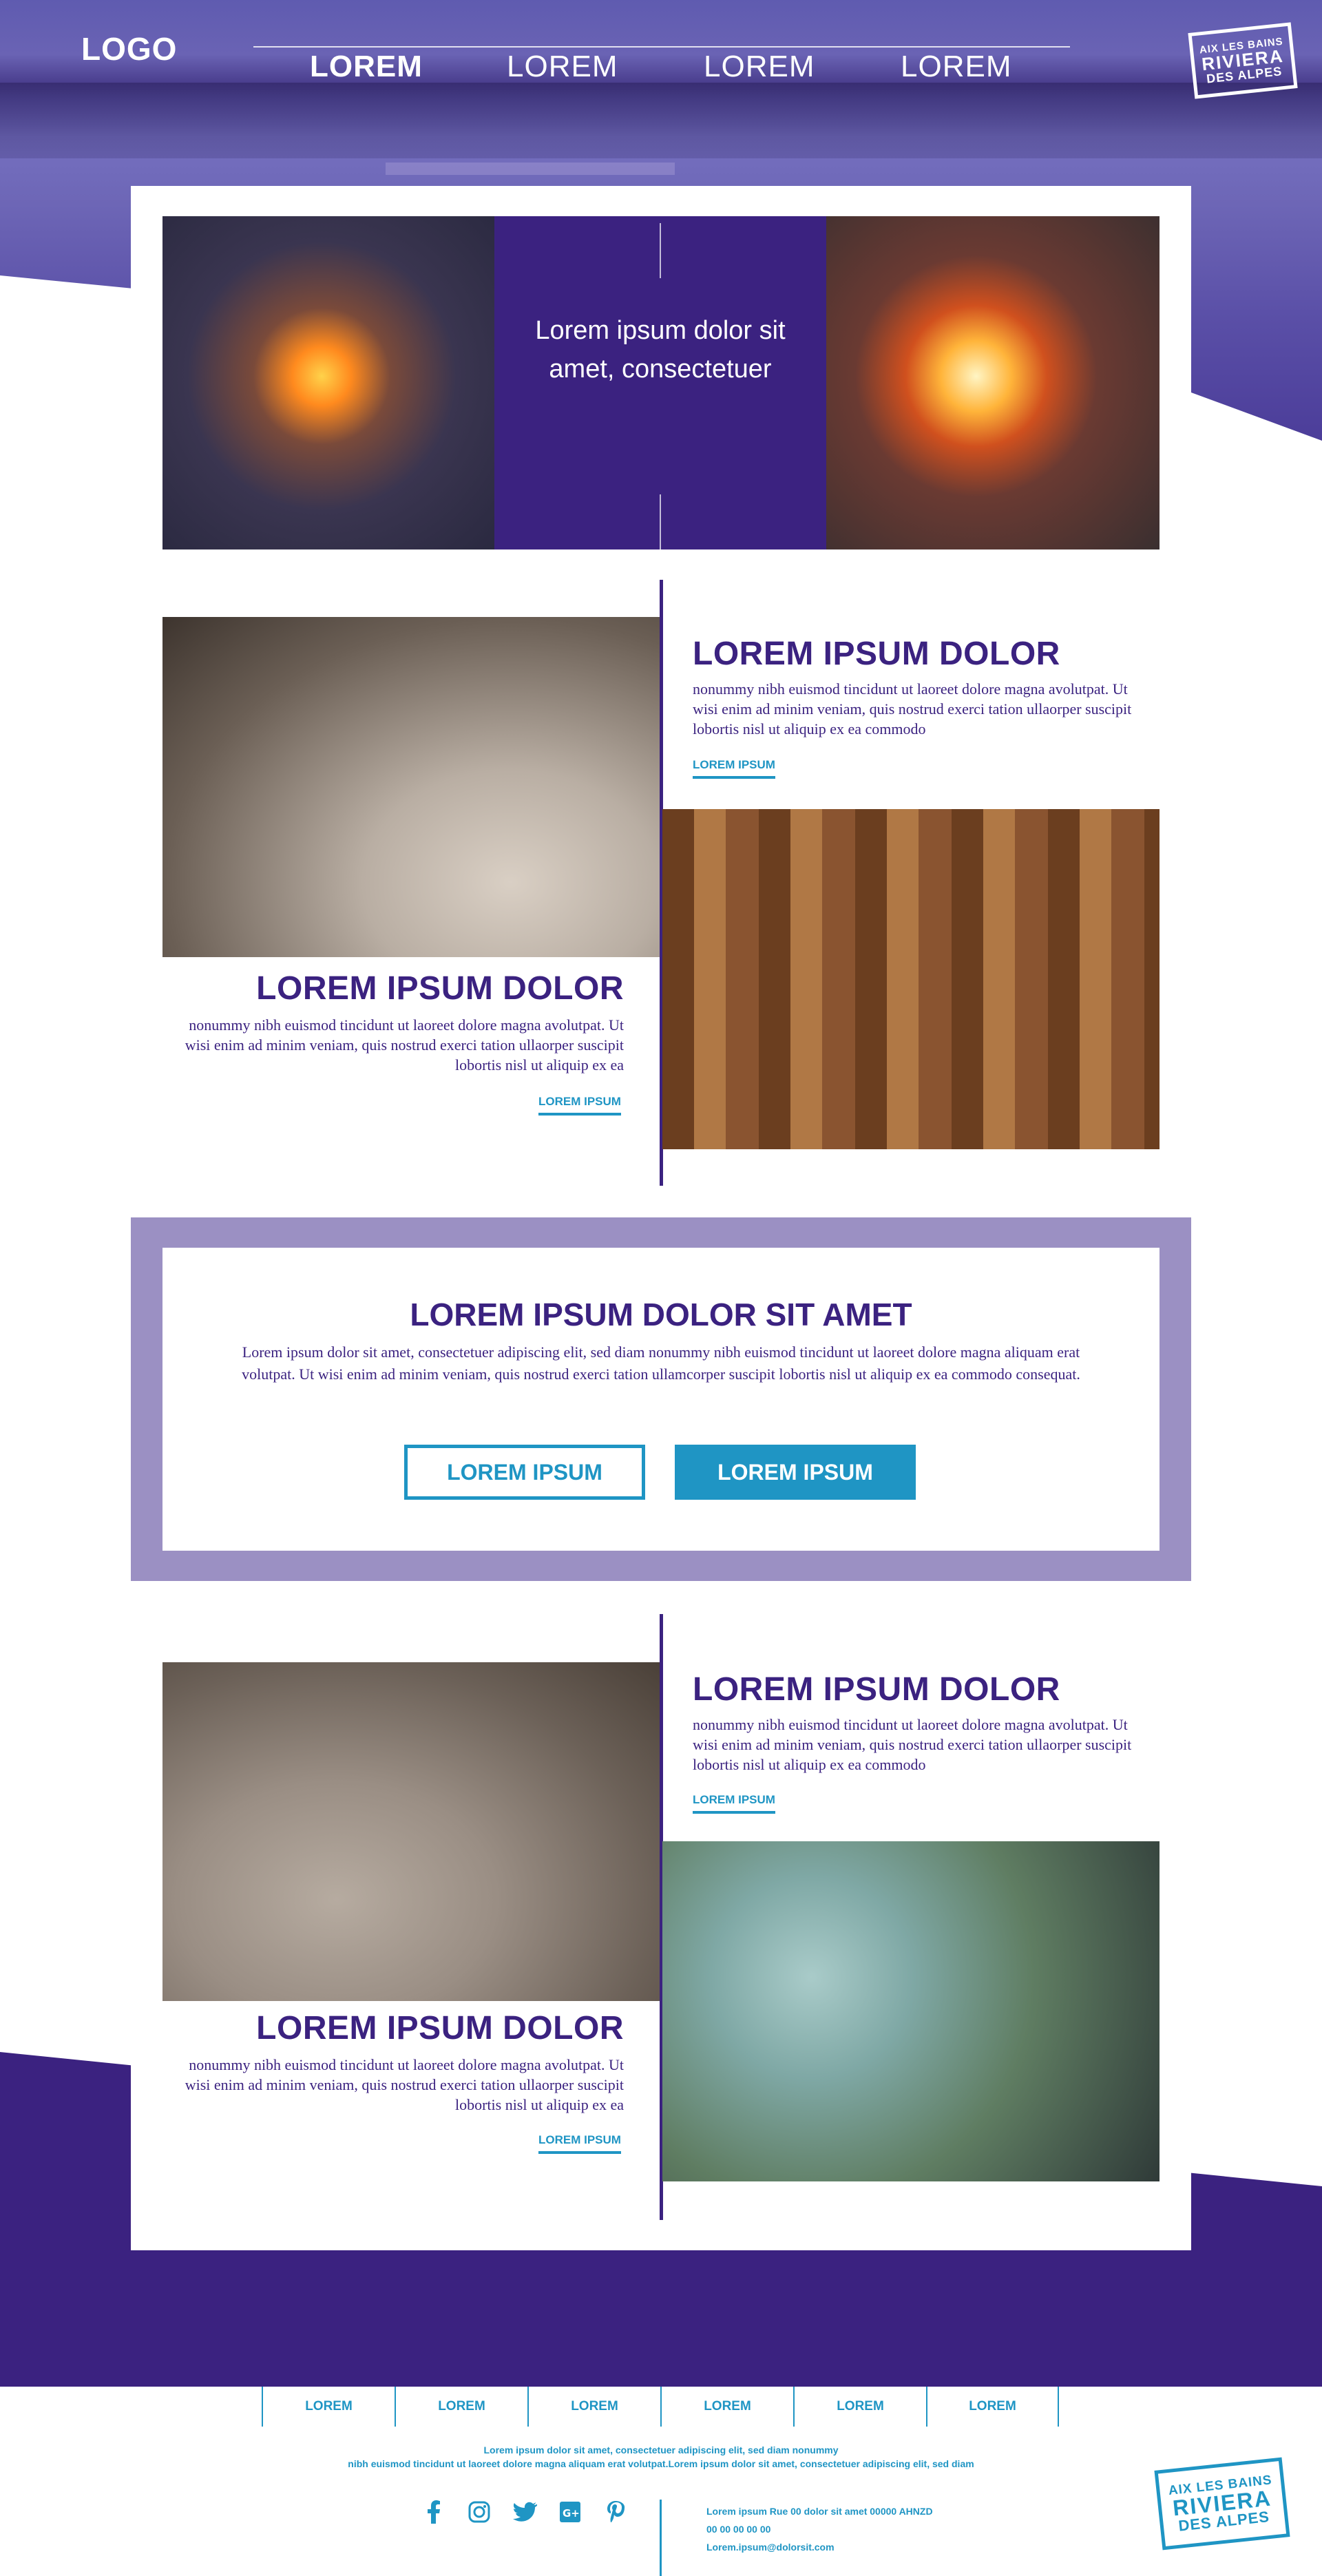  I want to click on feature2-right-title: LOREM IPSUM DOLOR, so click(876, 1689).